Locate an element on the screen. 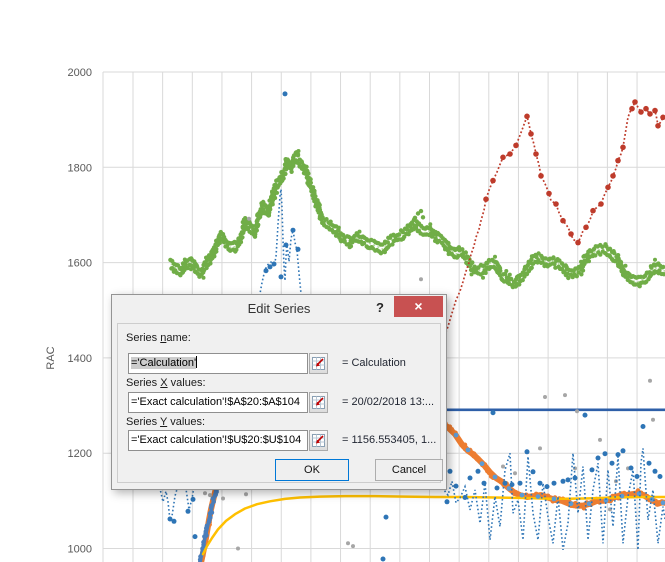 Image resolution: width=665 pixels, height=562 pixels. svg-text: 1200 is located at coordinates (80, 454).